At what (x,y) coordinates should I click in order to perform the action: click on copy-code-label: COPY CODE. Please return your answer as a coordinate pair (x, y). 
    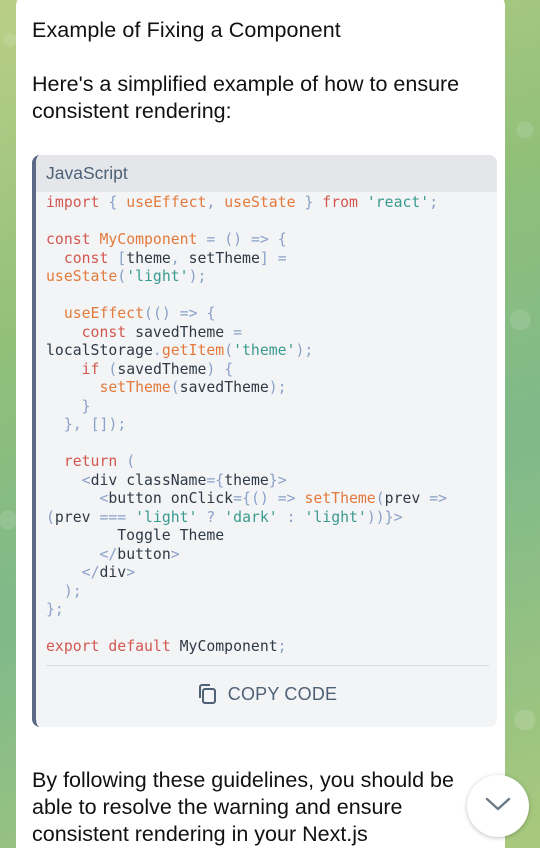
    Looking at the image, I should click on (282, 693).